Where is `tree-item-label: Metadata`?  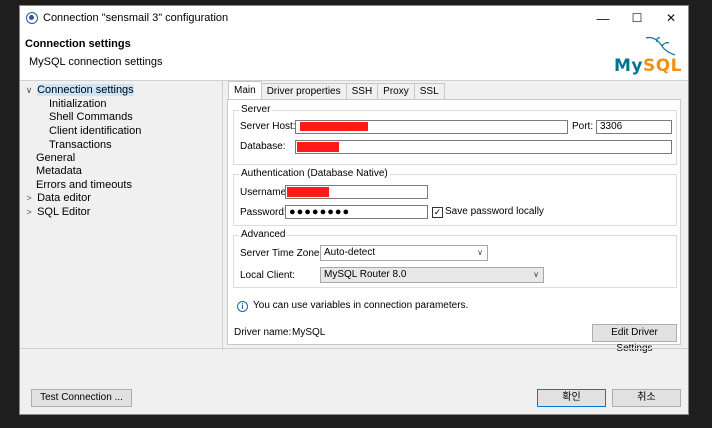
tree-item-label: Metadata is located at coordinates (59, 171).